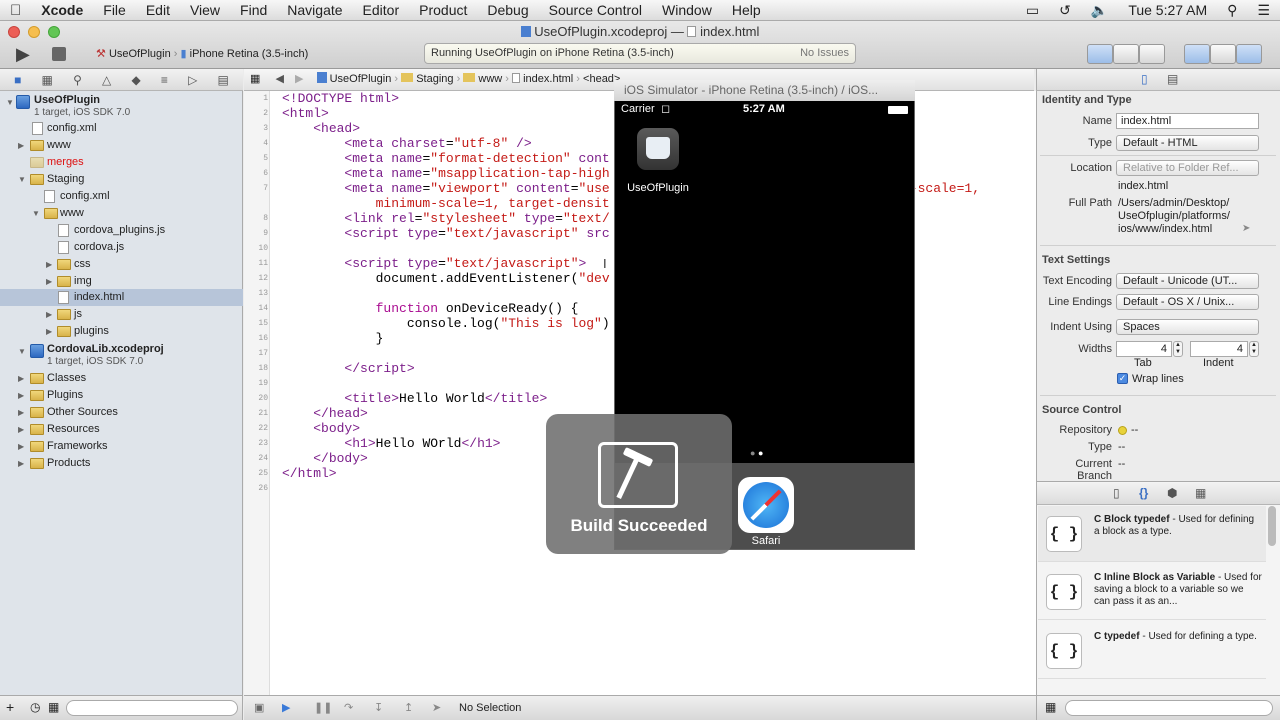 The height and width of the screenshot is (720, 1280). I want to click on tree-group: ▶ Classes, so click(121, 378).